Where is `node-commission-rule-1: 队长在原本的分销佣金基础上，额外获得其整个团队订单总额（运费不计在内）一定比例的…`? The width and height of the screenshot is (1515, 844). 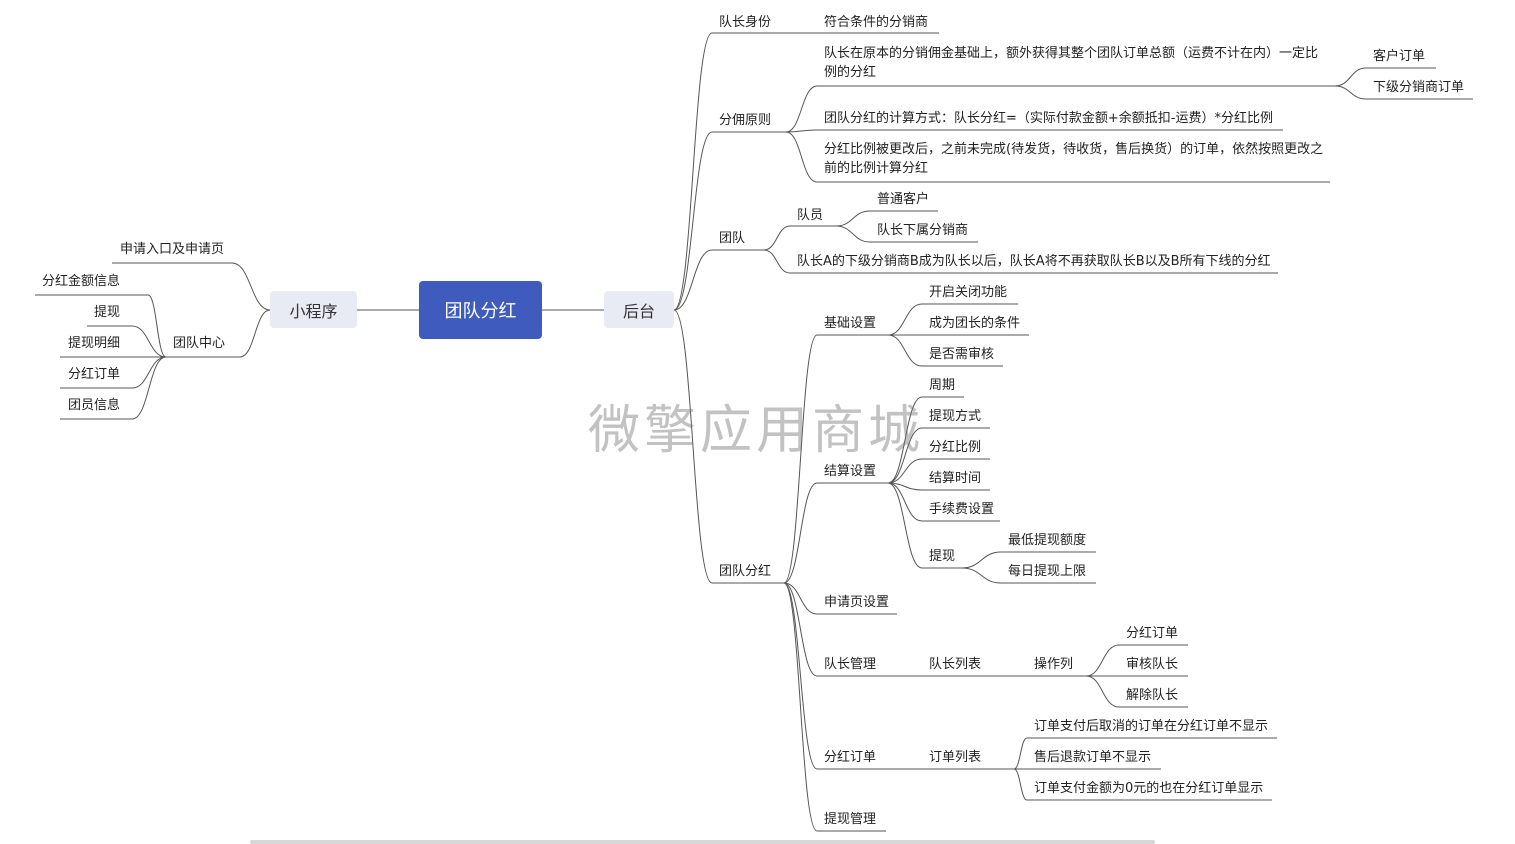 node-commission-rule-1: 队长在原本的分销佣金基础上，额外获得其整个团队订单总额（运费不计在内）一定比例的… is located at coordinates (1074, 63).